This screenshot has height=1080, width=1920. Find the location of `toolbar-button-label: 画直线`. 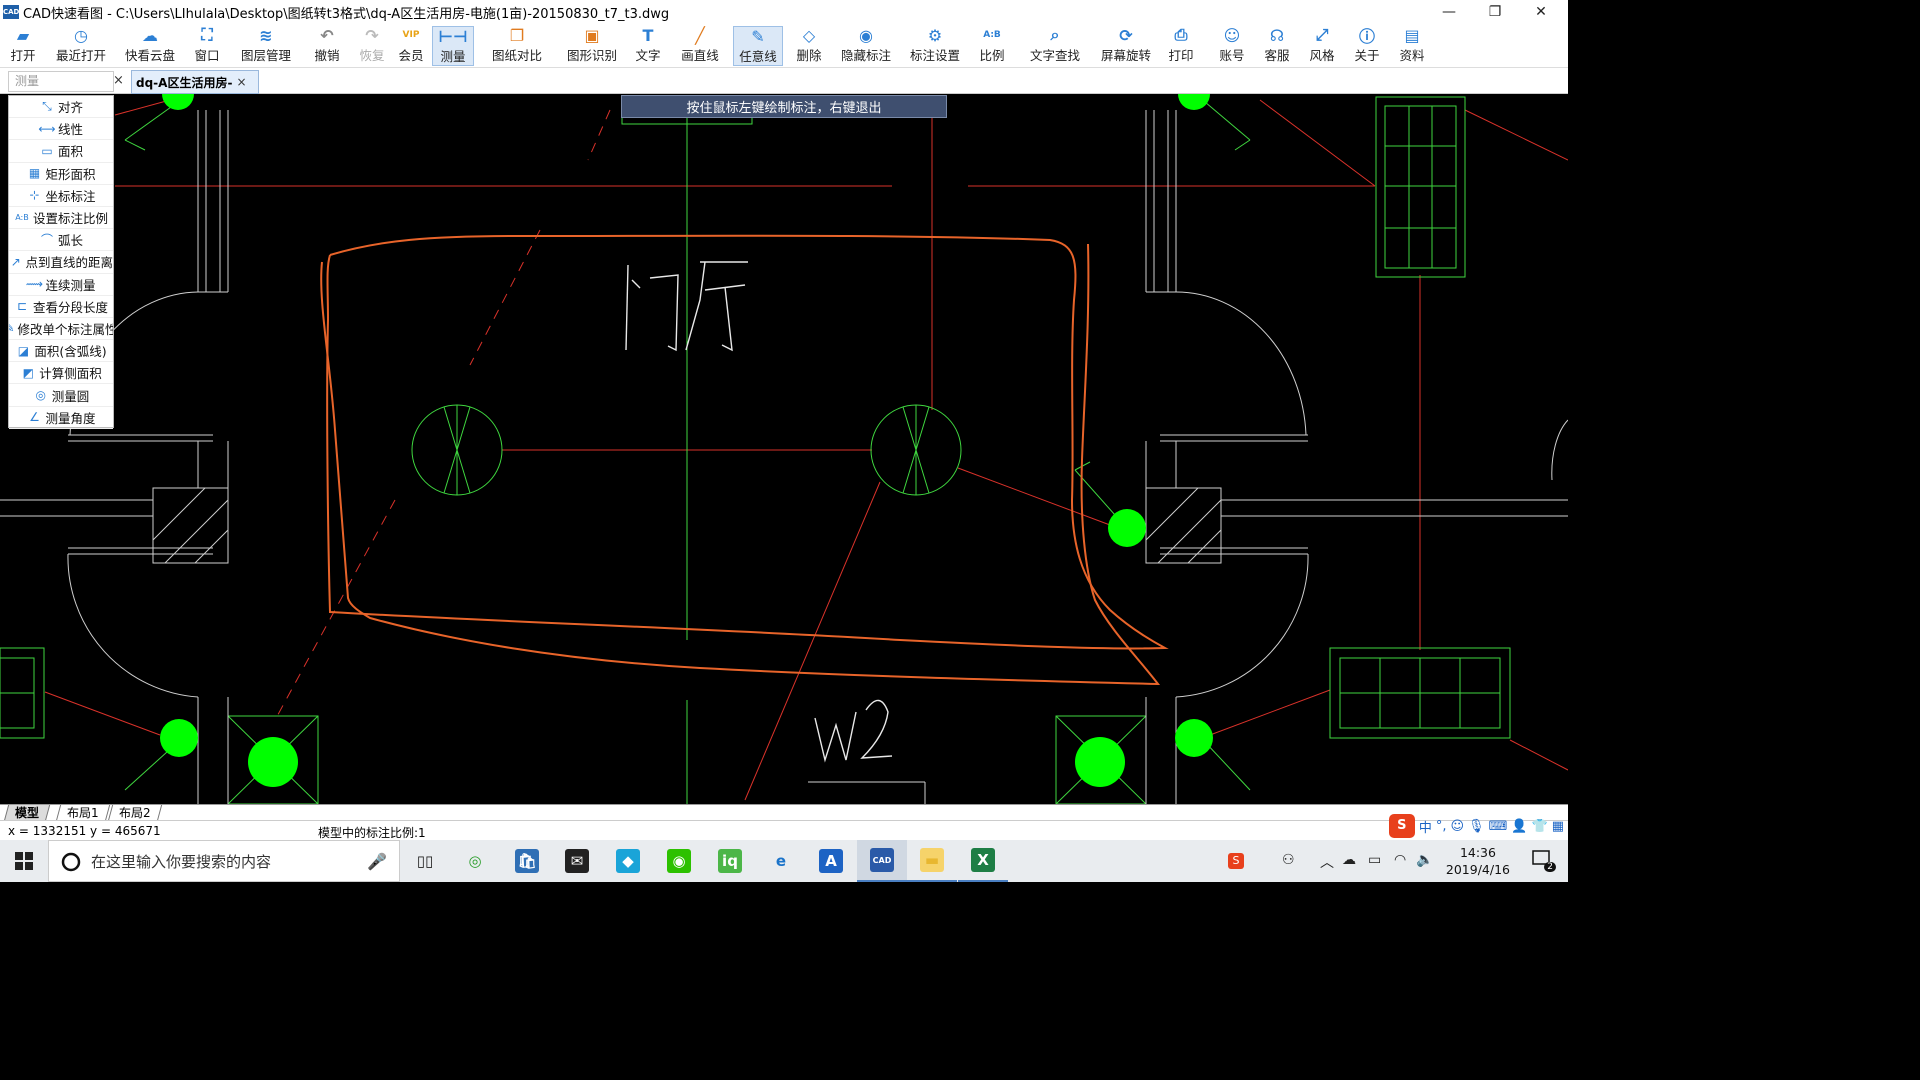

toolbar-button-label: 画直线 is located at coordinates (700, 55).